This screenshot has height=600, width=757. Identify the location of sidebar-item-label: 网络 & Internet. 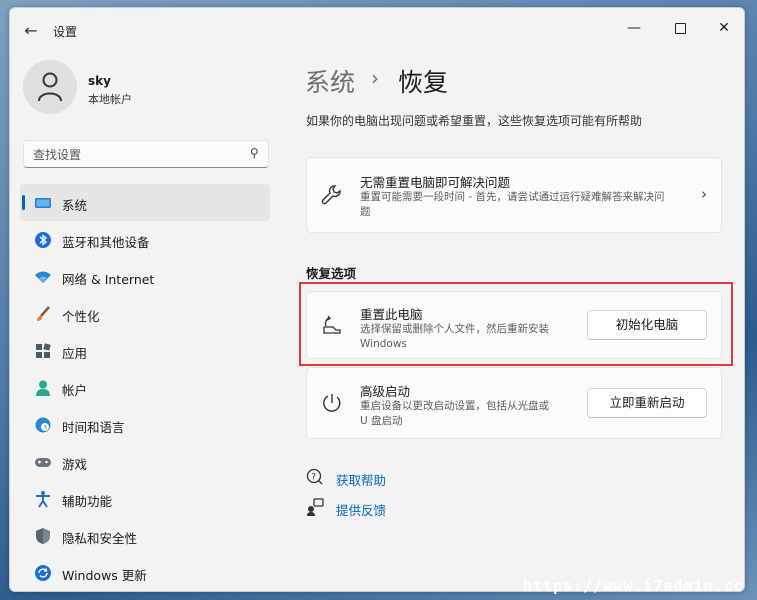
(108, 279).